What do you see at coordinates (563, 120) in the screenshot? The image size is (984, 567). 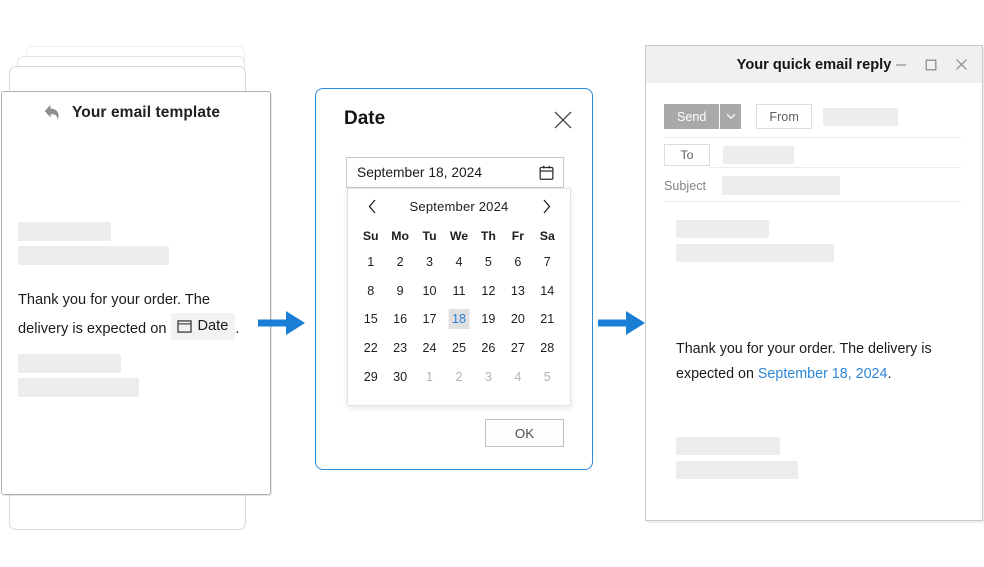 I see `close-icon` at bounding box center [563, 120].